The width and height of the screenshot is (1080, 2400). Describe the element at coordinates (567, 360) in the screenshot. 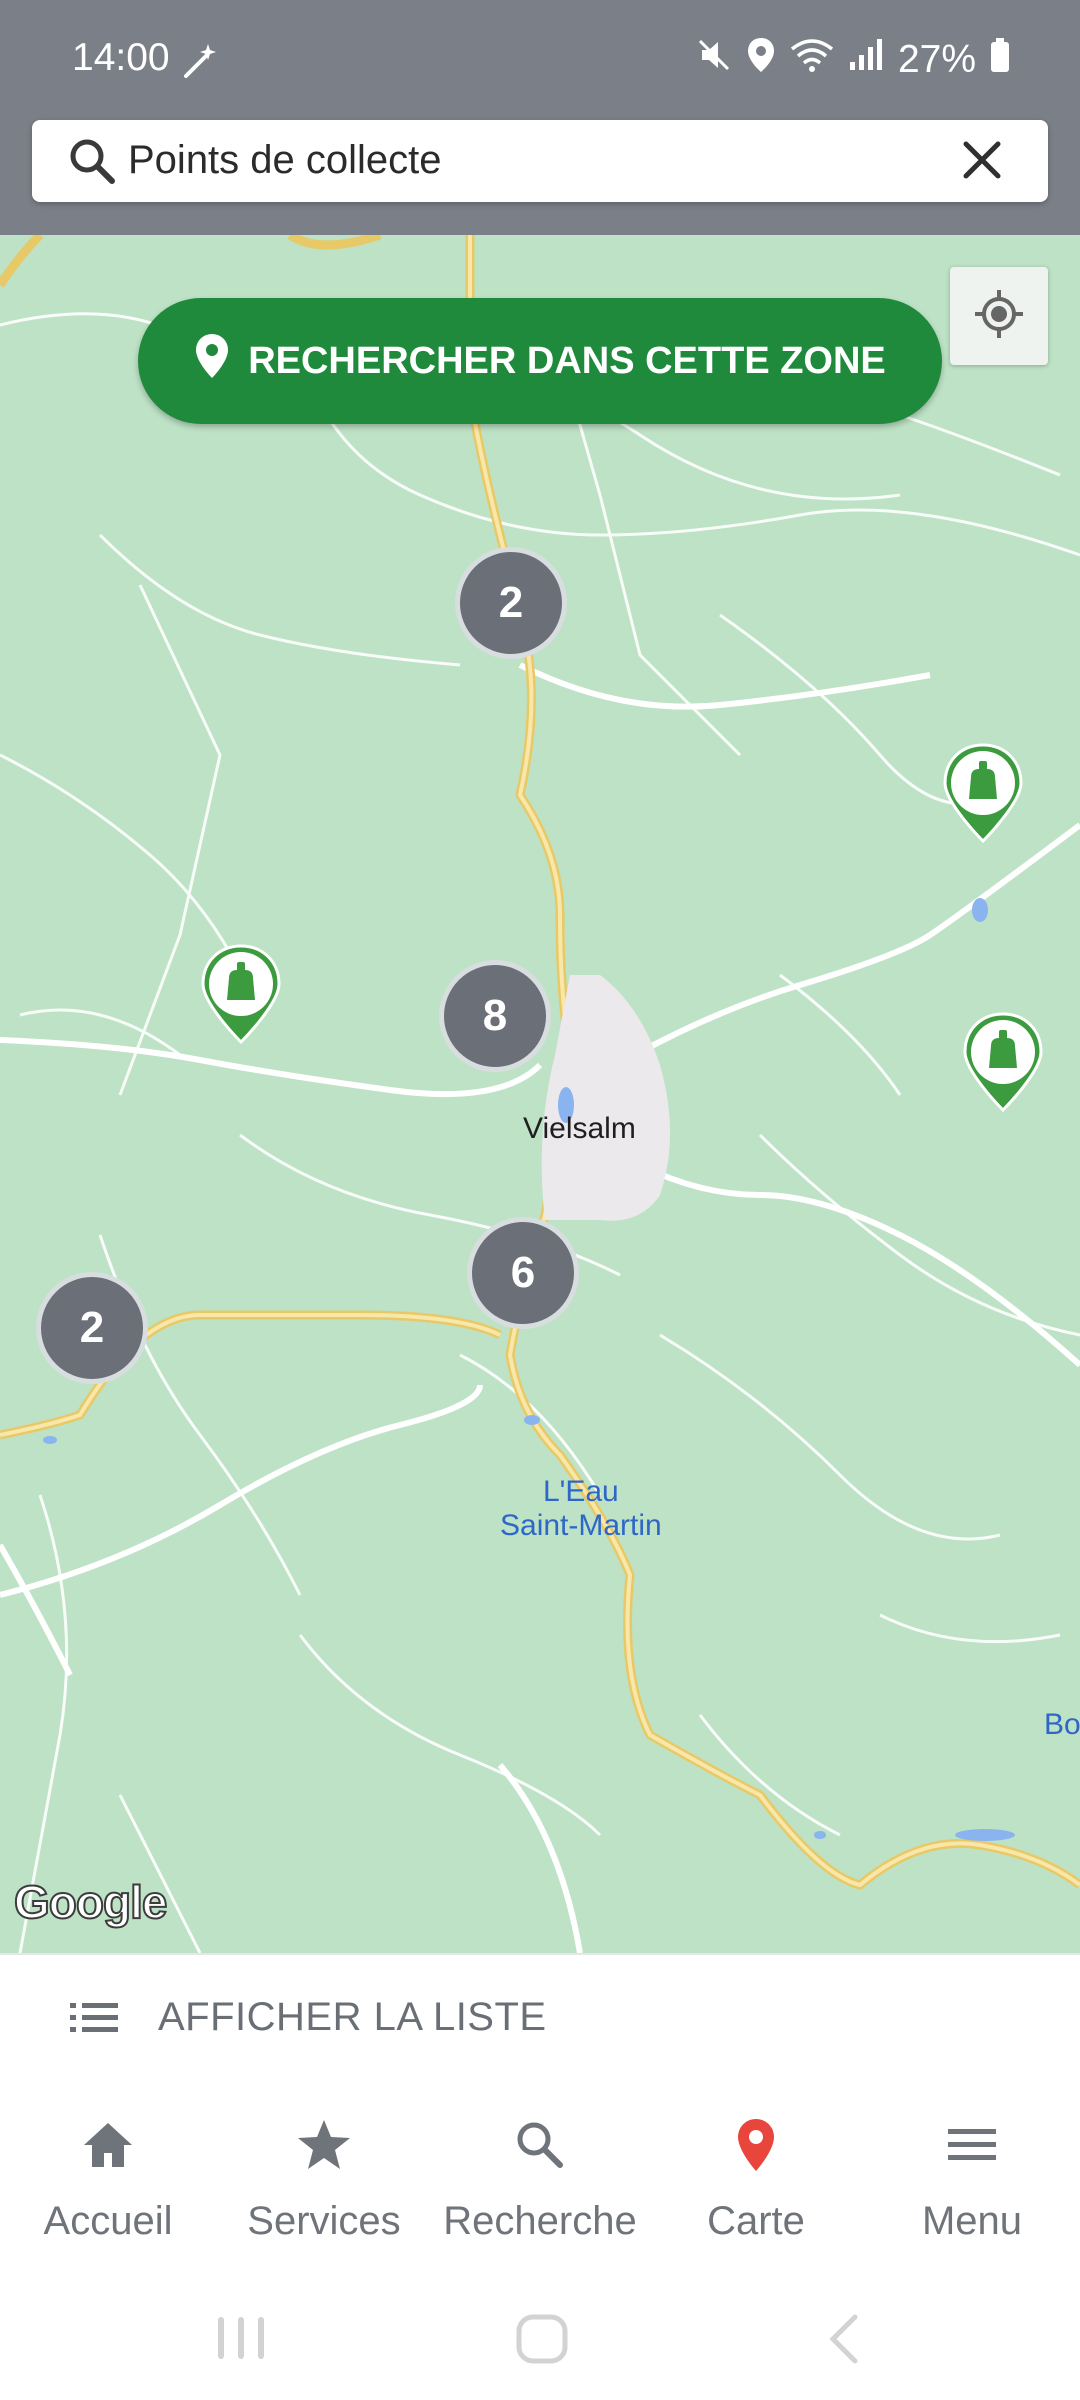

I see `search-area-label: RECHERCHER DANS CETTE ZONE` at that location.